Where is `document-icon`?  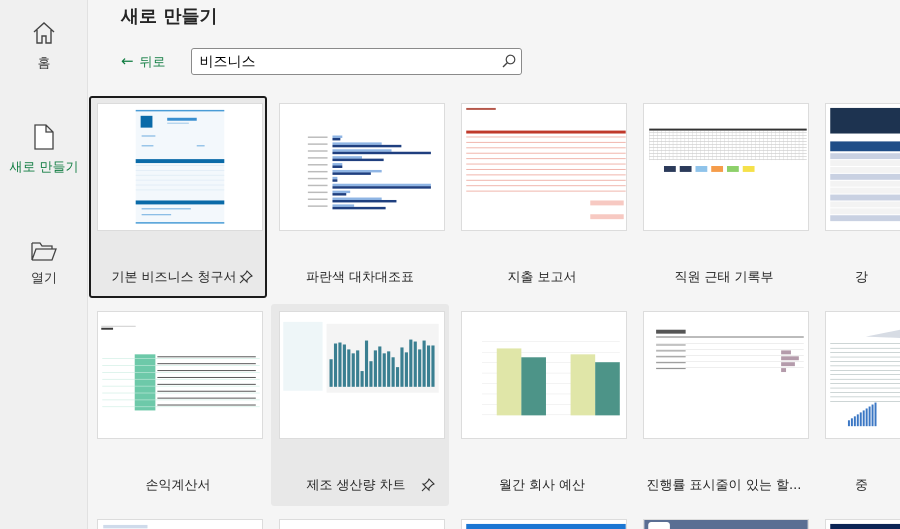 document-icon is located at coordinates (44, 137).